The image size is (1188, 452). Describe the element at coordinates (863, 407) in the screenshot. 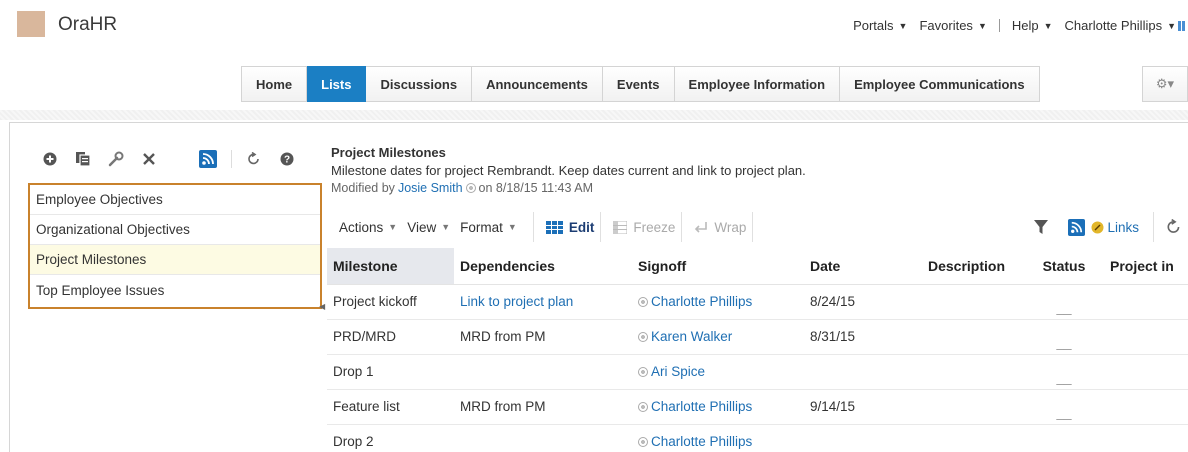

I see `date-cell: 9/14/15` at that location.